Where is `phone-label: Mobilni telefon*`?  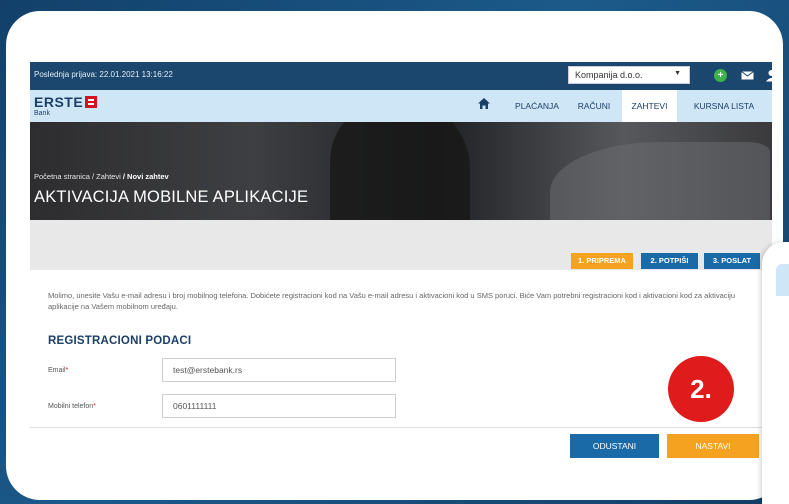
phone-label: Mobilni telefon* is located at coordinates (72, 406).